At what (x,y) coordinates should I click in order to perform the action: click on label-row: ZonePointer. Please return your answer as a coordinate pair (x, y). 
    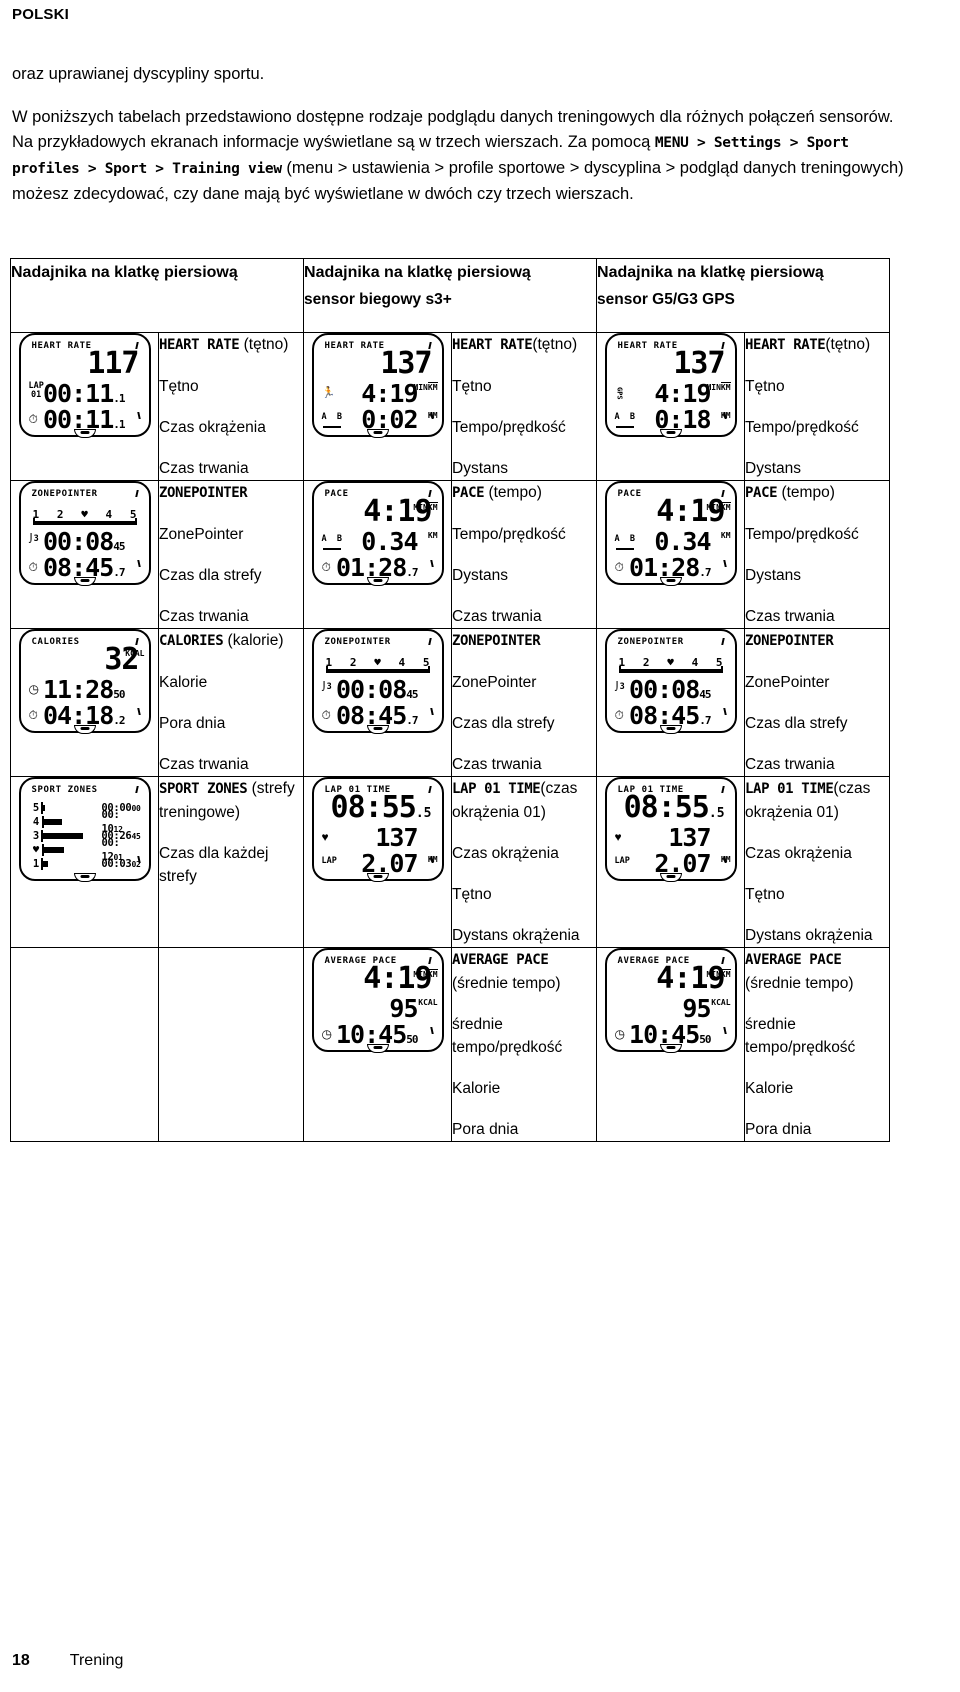
    Looking at the image, I should click on (524, 682).